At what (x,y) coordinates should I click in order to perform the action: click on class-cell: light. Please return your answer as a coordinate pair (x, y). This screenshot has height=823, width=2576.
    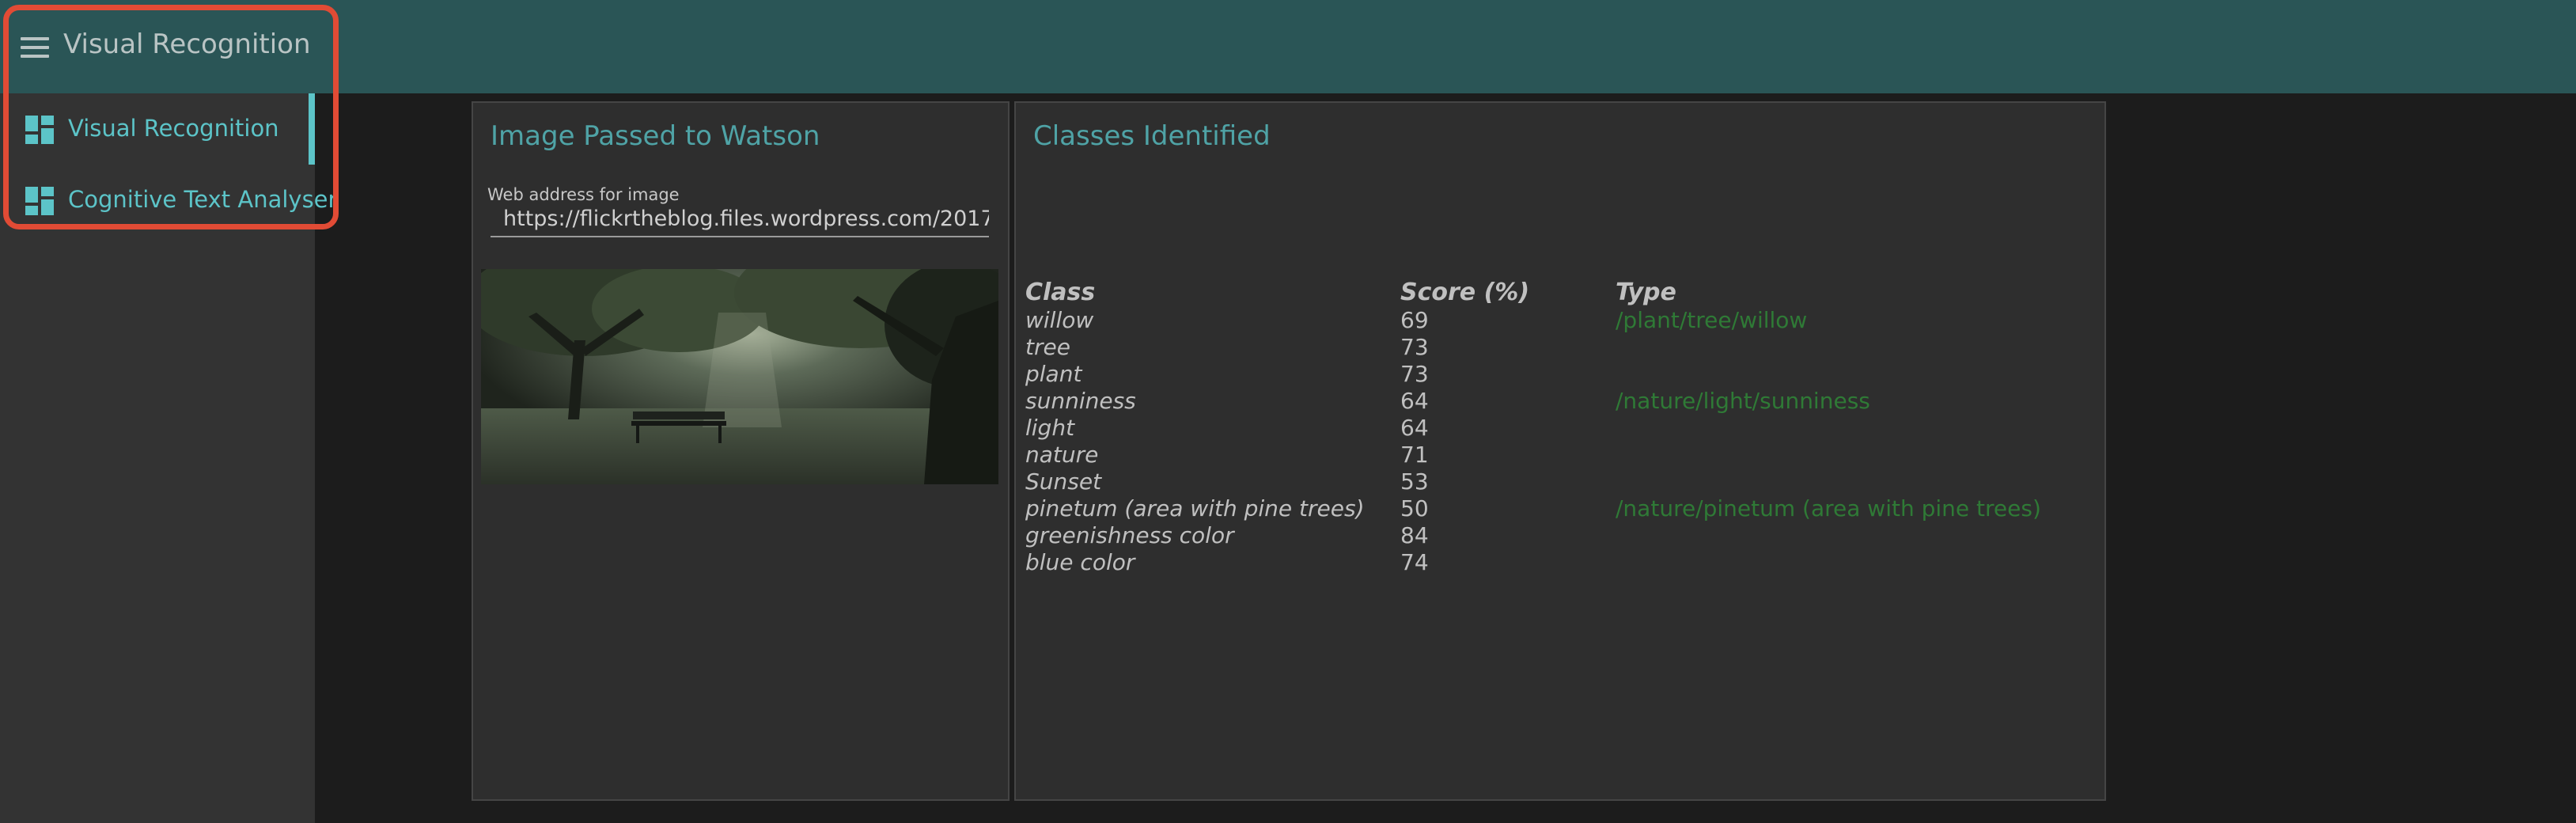
    Looking at the image, I should click on (1050, 428).